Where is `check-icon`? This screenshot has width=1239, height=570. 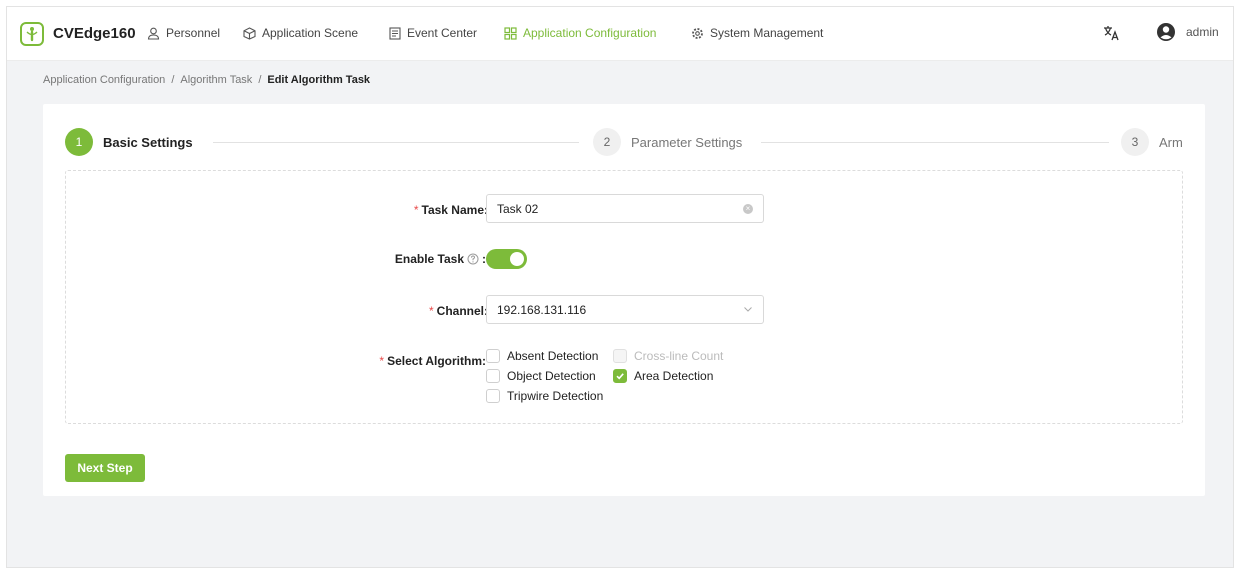 check-icon is located at coordinates (620, 376).